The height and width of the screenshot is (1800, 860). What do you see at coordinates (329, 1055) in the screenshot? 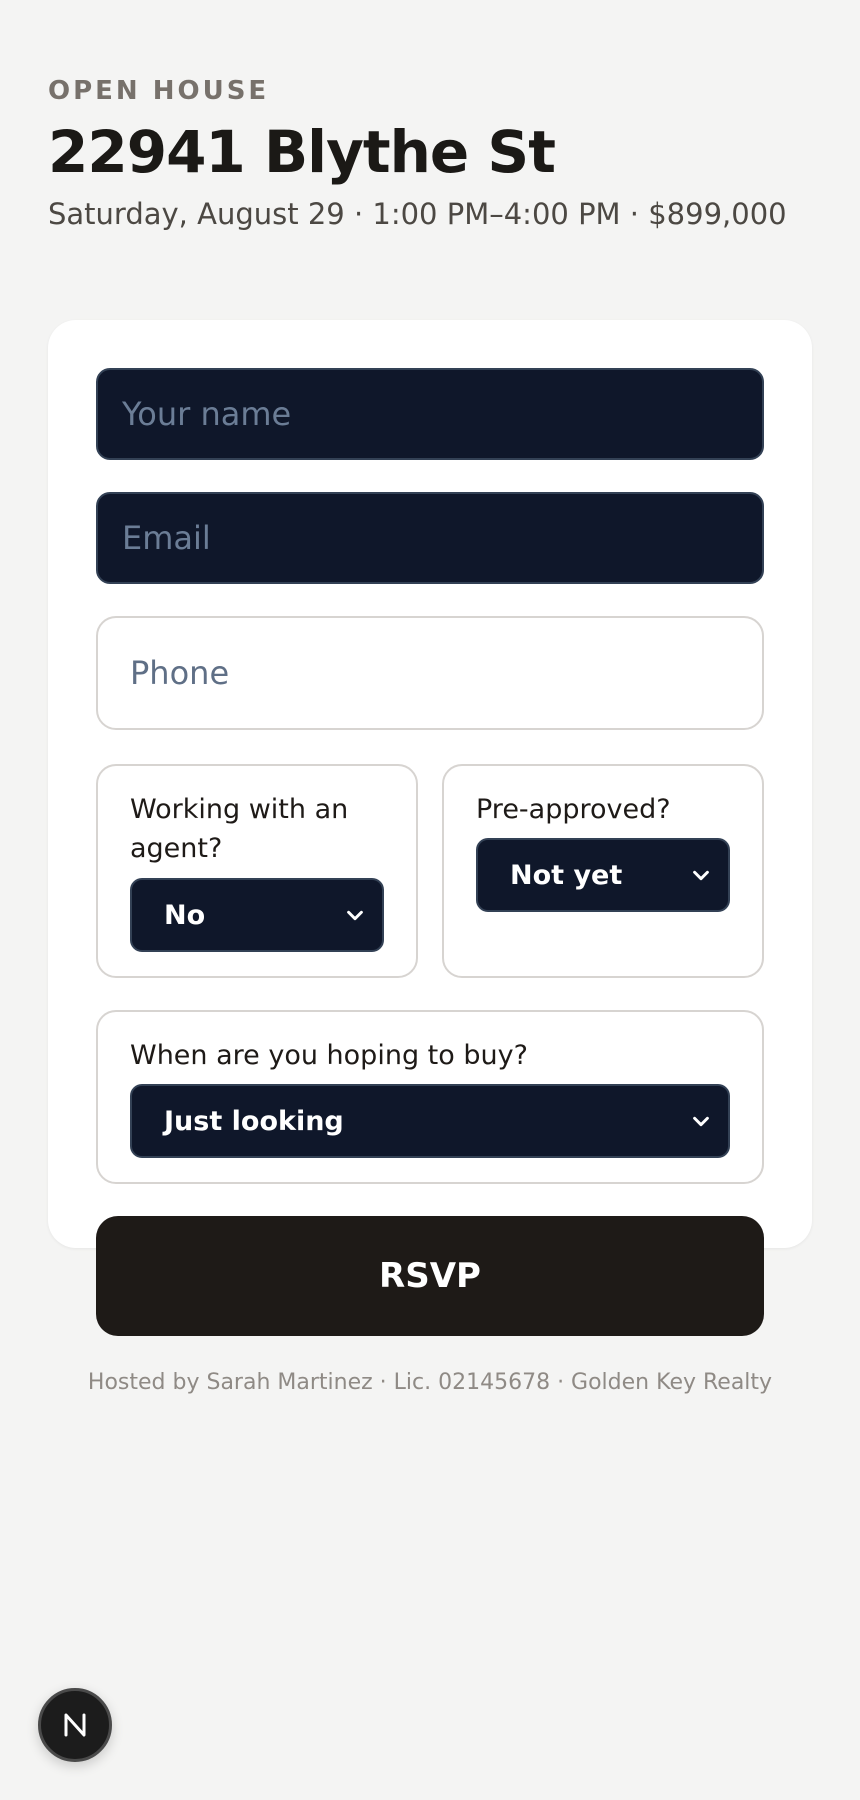
I see `timeline-question-label: When are you hoping to buy?` at bounding box center [329, 1055].